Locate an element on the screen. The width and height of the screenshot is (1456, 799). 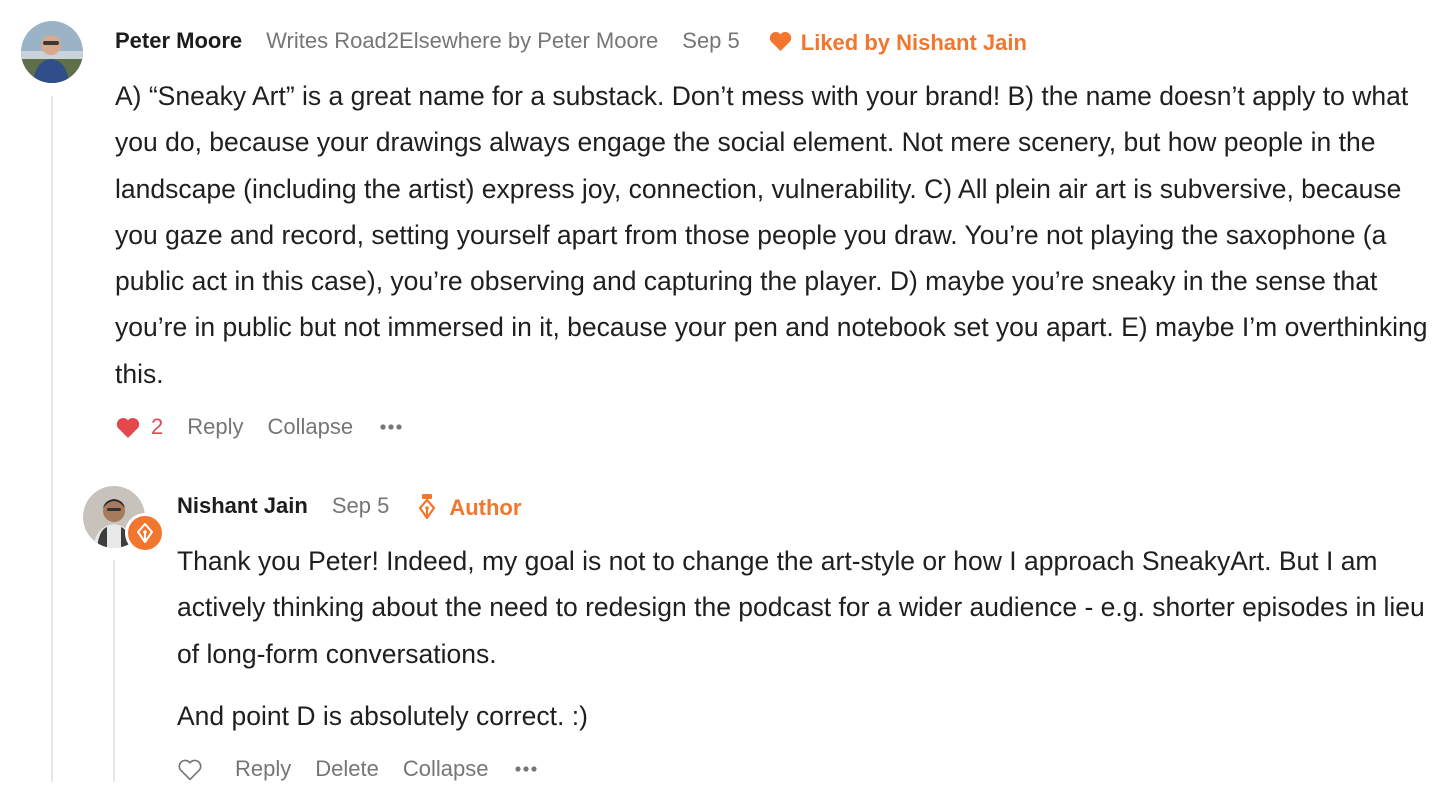
like-count: 2 is located at coordinates (157, 426).